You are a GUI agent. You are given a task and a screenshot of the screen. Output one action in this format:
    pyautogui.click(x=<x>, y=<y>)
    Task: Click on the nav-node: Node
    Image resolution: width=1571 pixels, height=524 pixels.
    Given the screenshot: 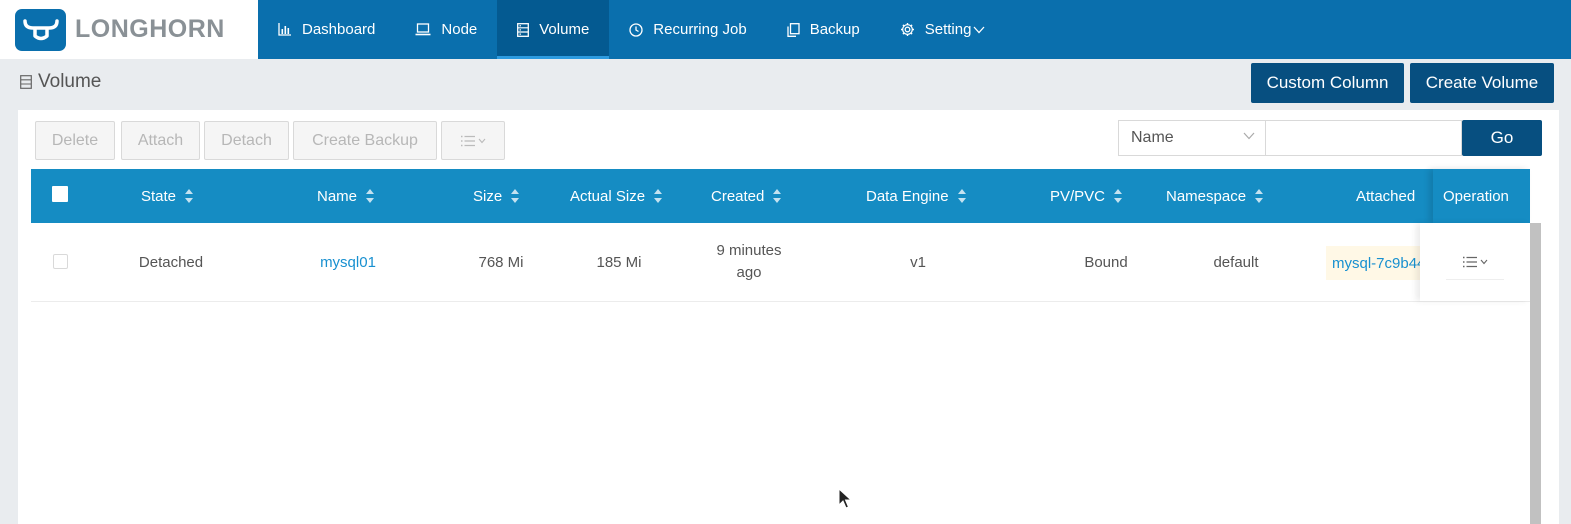 What is the action you would take?
    pyautogui.click(x=446, y=29)
    